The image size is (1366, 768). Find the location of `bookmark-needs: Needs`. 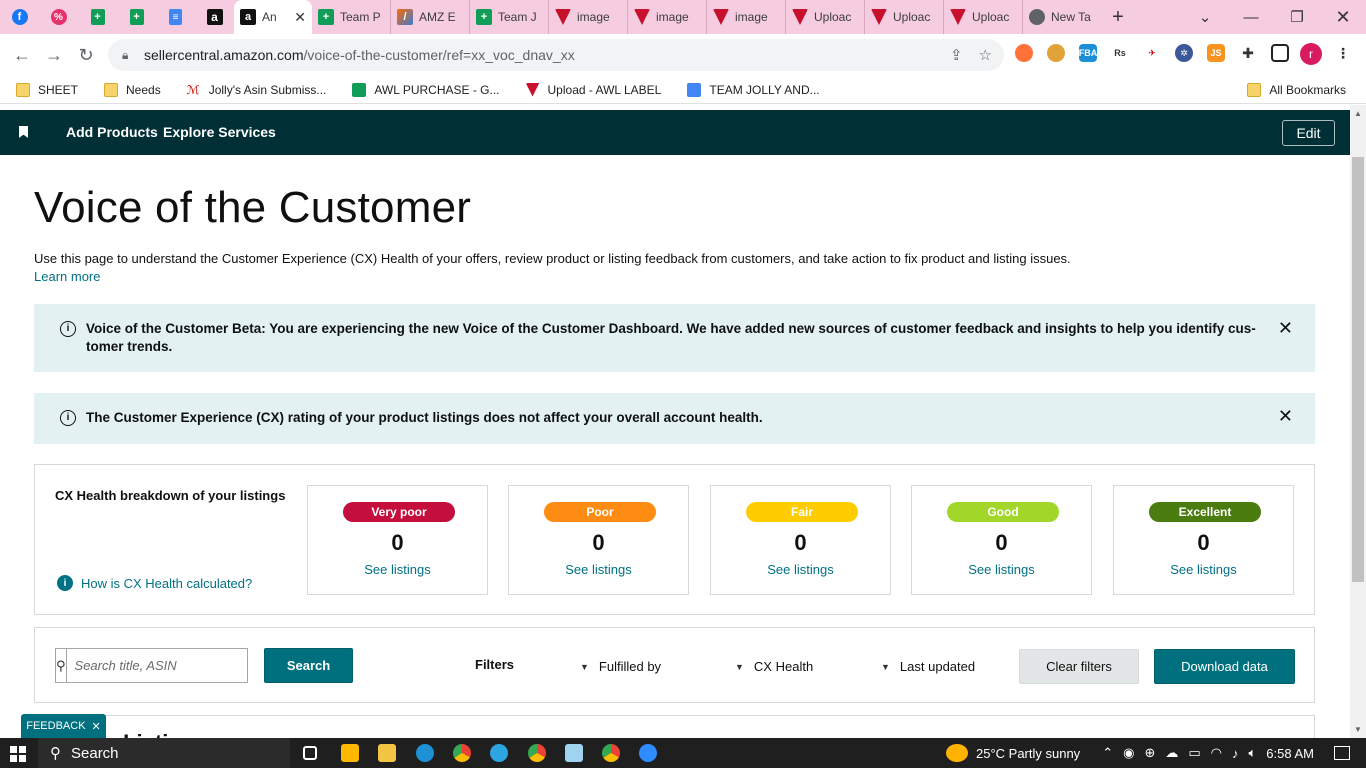

bookmark-needs: Needs is located at coordinates (129, 89).